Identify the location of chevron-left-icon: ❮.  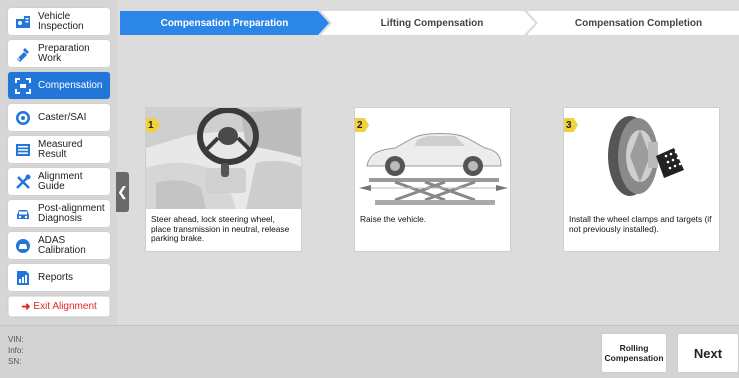
(122, 191).